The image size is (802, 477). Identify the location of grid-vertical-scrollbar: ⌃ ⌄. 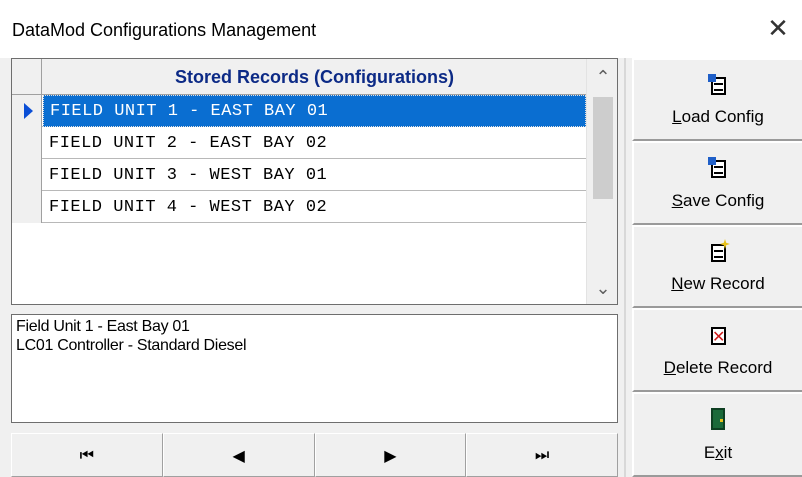
(601, 181).